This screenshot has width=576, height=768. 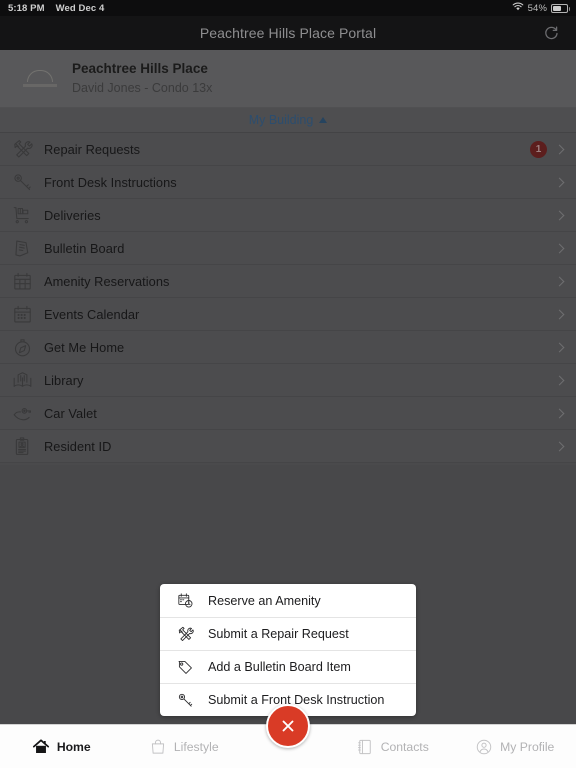 I want to click on popup-item-label: Submit a Repair Request, so click(x=278, y=634).